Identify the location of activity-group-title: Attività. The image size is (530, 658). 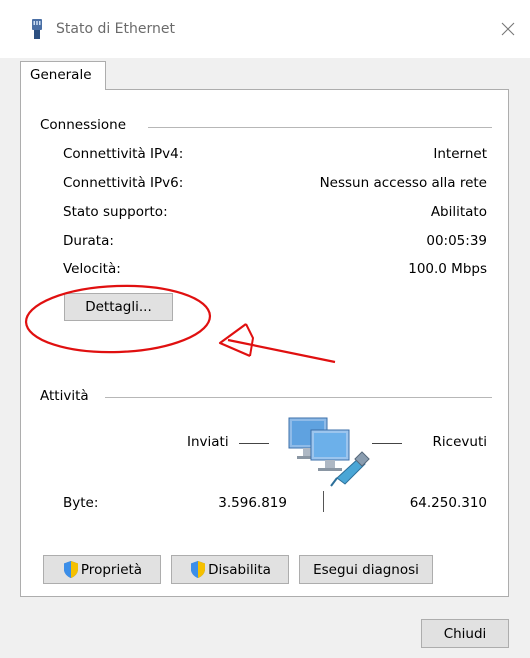
(64, 396).